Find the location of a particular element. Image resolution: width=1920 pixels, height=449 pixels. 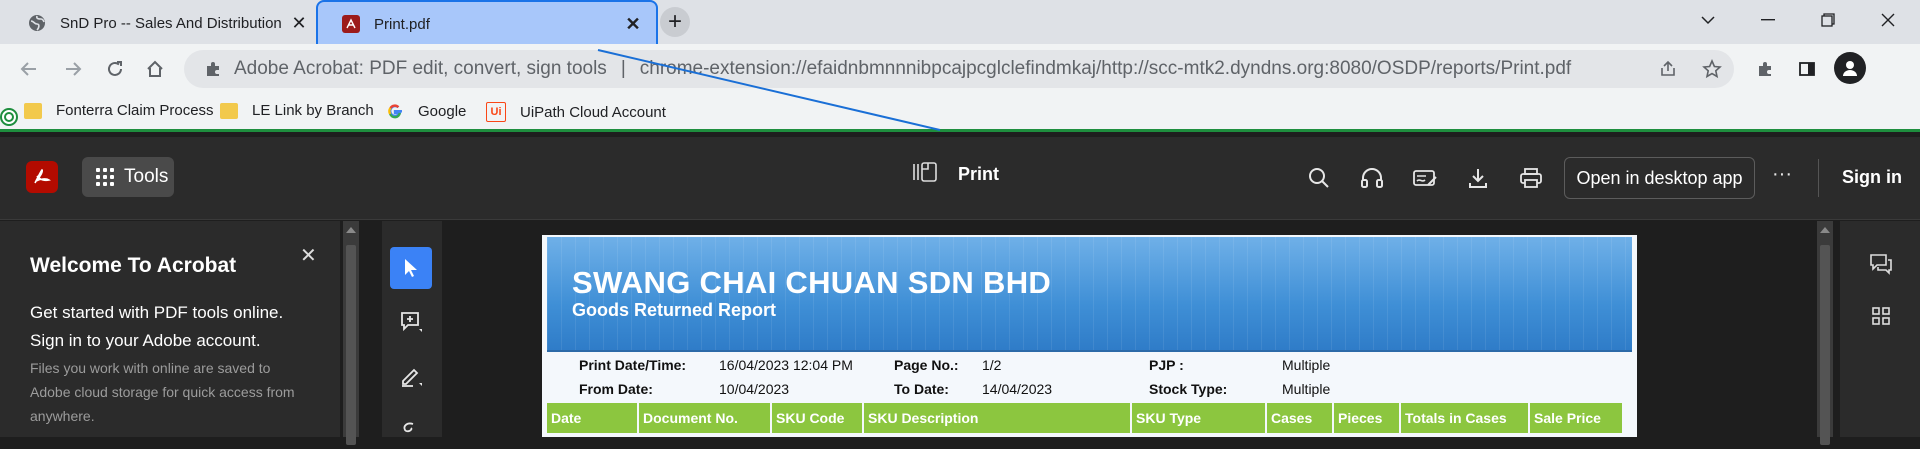

bookmark-fonterra: Fonterra Claim Process is located at coordinates (119, 110).